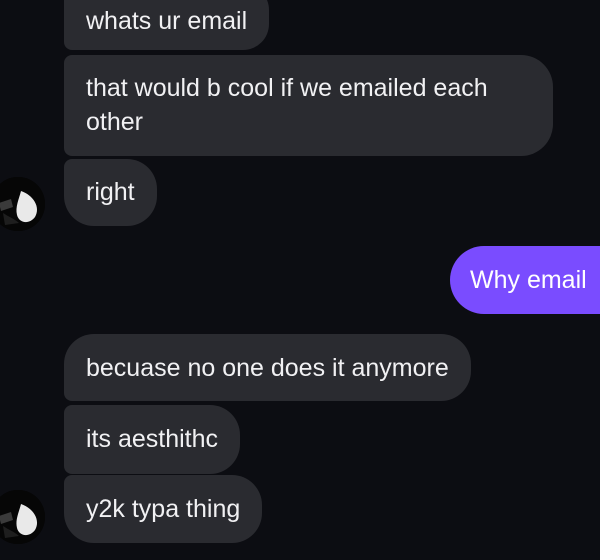 The height and width of the screenshot is (560, 600). Describe the element at coordinates (528, 280) in the screenshot. I see `message-text: Why email` at that location.